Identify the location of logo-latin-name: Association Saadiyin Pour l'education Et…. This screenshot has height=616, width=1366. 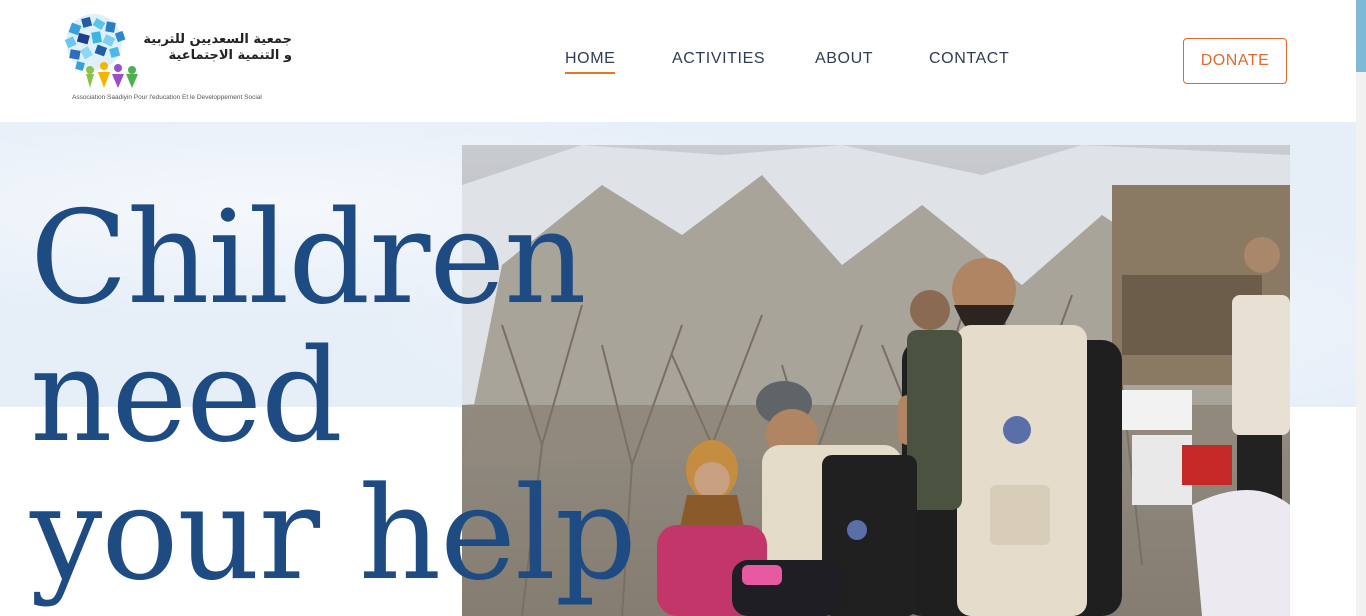
(167, 97).